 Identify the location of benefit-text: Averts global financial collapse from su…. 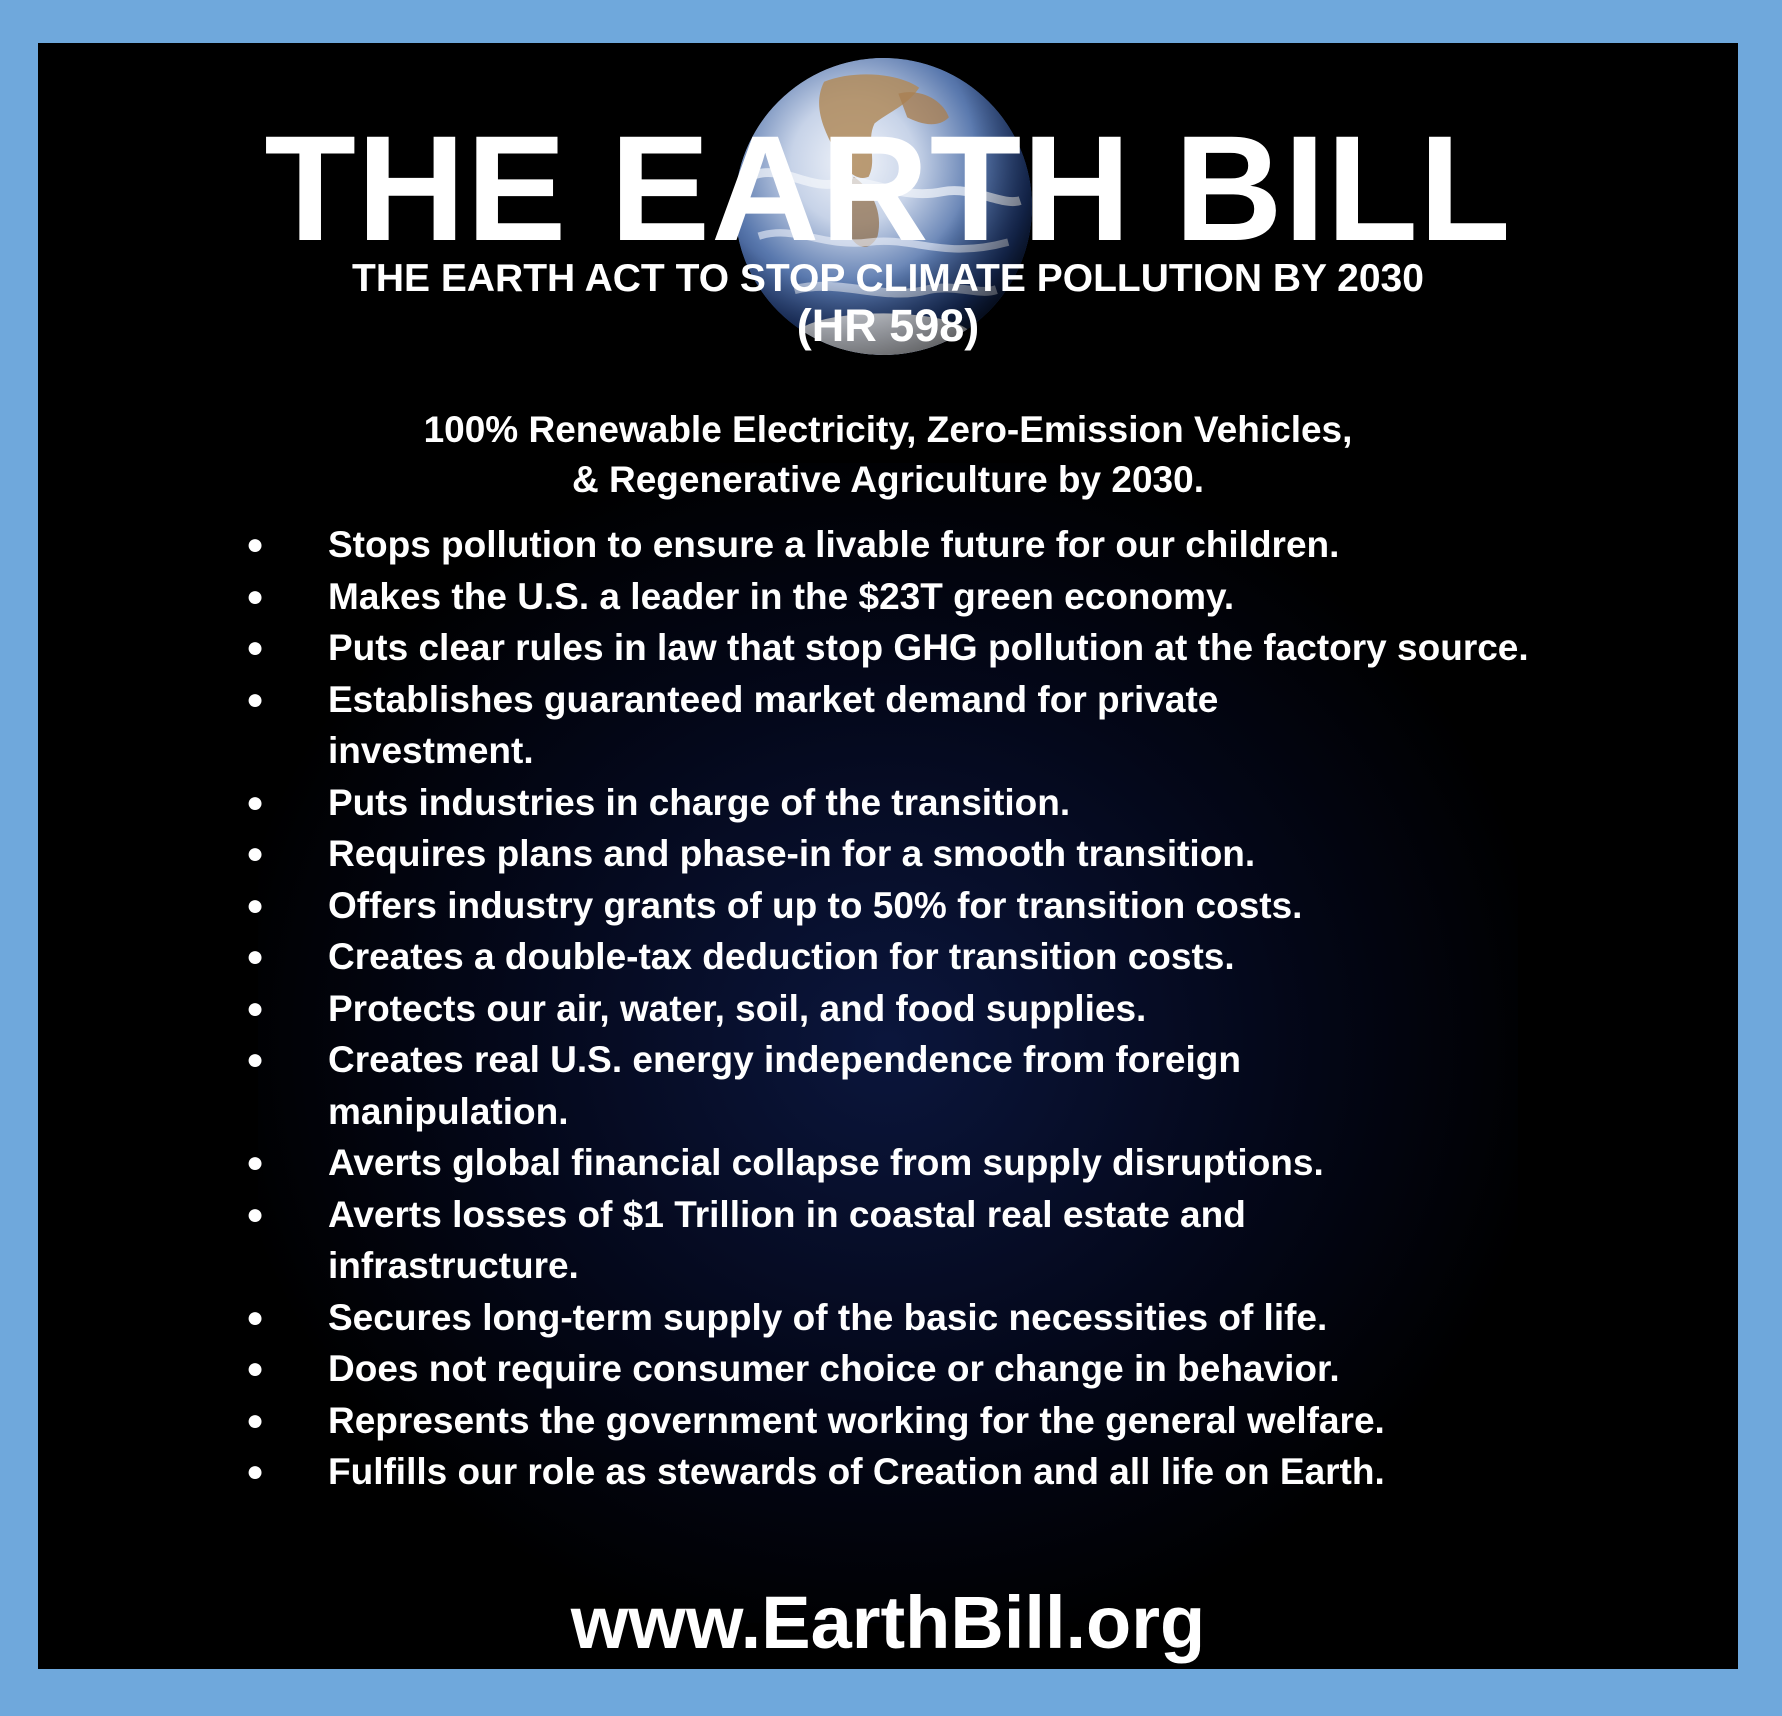
(826, 1162).